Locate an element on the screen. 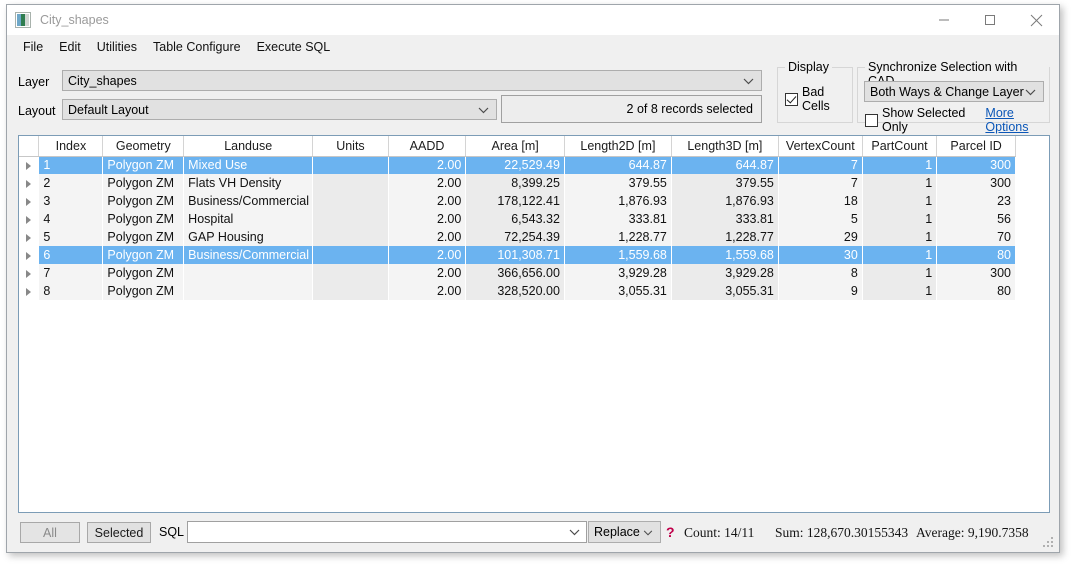  menu-item-execute-sql: Execute SQL is located at coordinates (294, 47).